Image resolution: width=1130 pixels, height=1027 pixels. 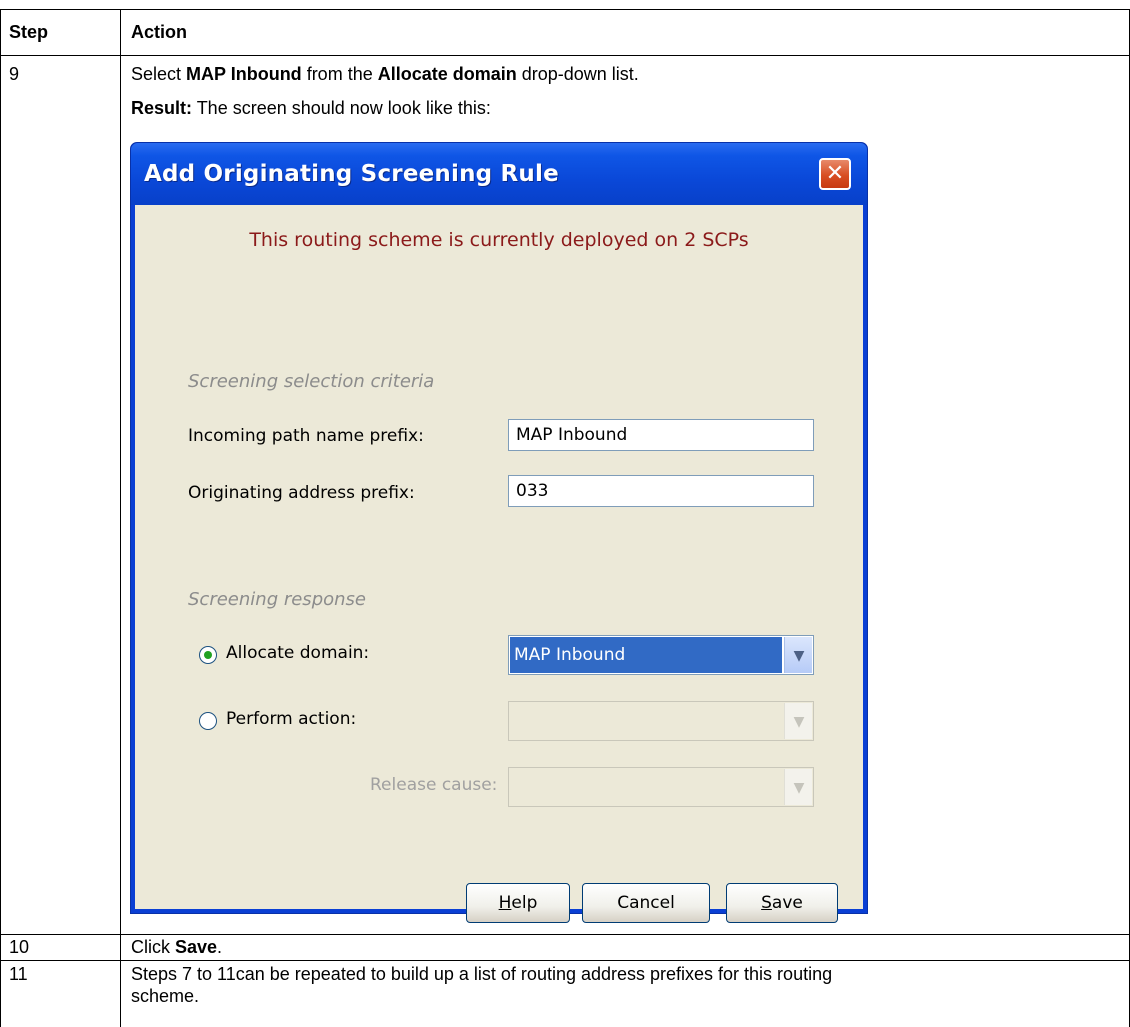 I want to click on release-cause-select: ▼, so click(x=661, y=787).